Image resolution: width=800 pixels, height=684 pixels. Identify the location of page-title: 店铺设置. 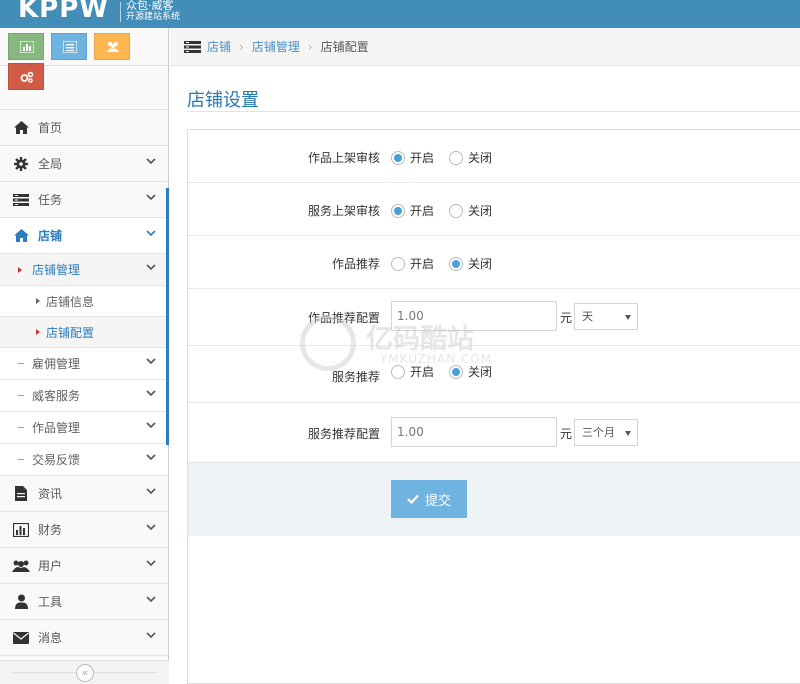
(223, 100).